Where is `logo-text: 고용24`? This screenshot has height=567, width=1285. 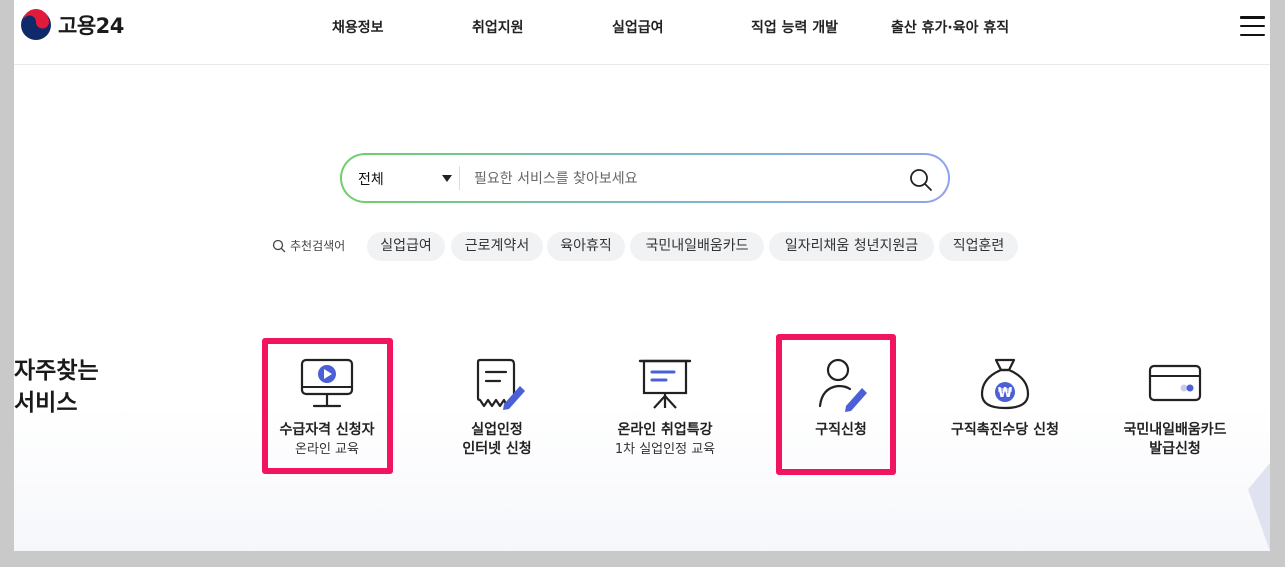
logo-text: 고용24 is located at coordinates (91, 26).